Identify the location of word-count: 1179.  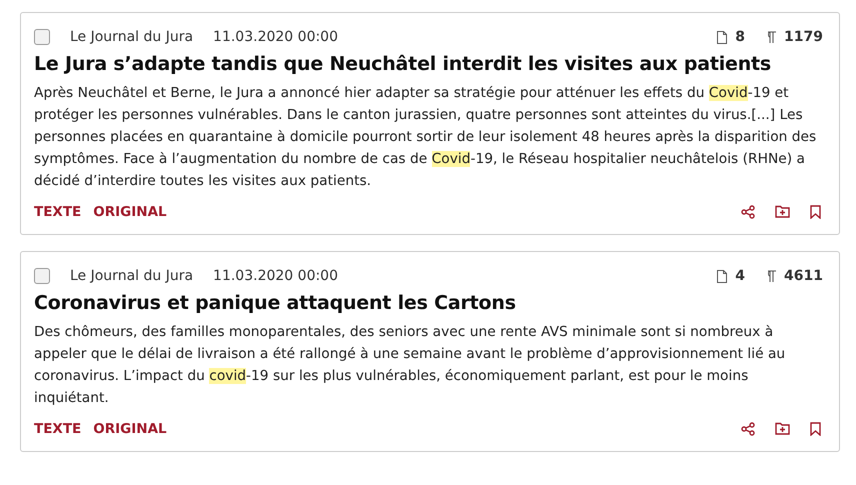
(803, 37).